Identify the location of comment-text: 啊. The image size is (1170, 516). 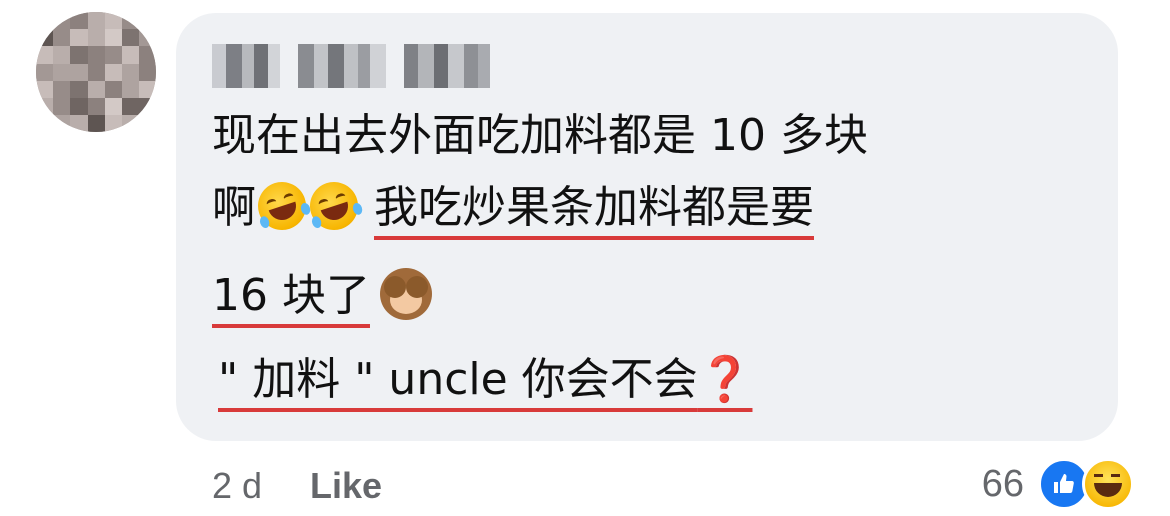
(234, 207).